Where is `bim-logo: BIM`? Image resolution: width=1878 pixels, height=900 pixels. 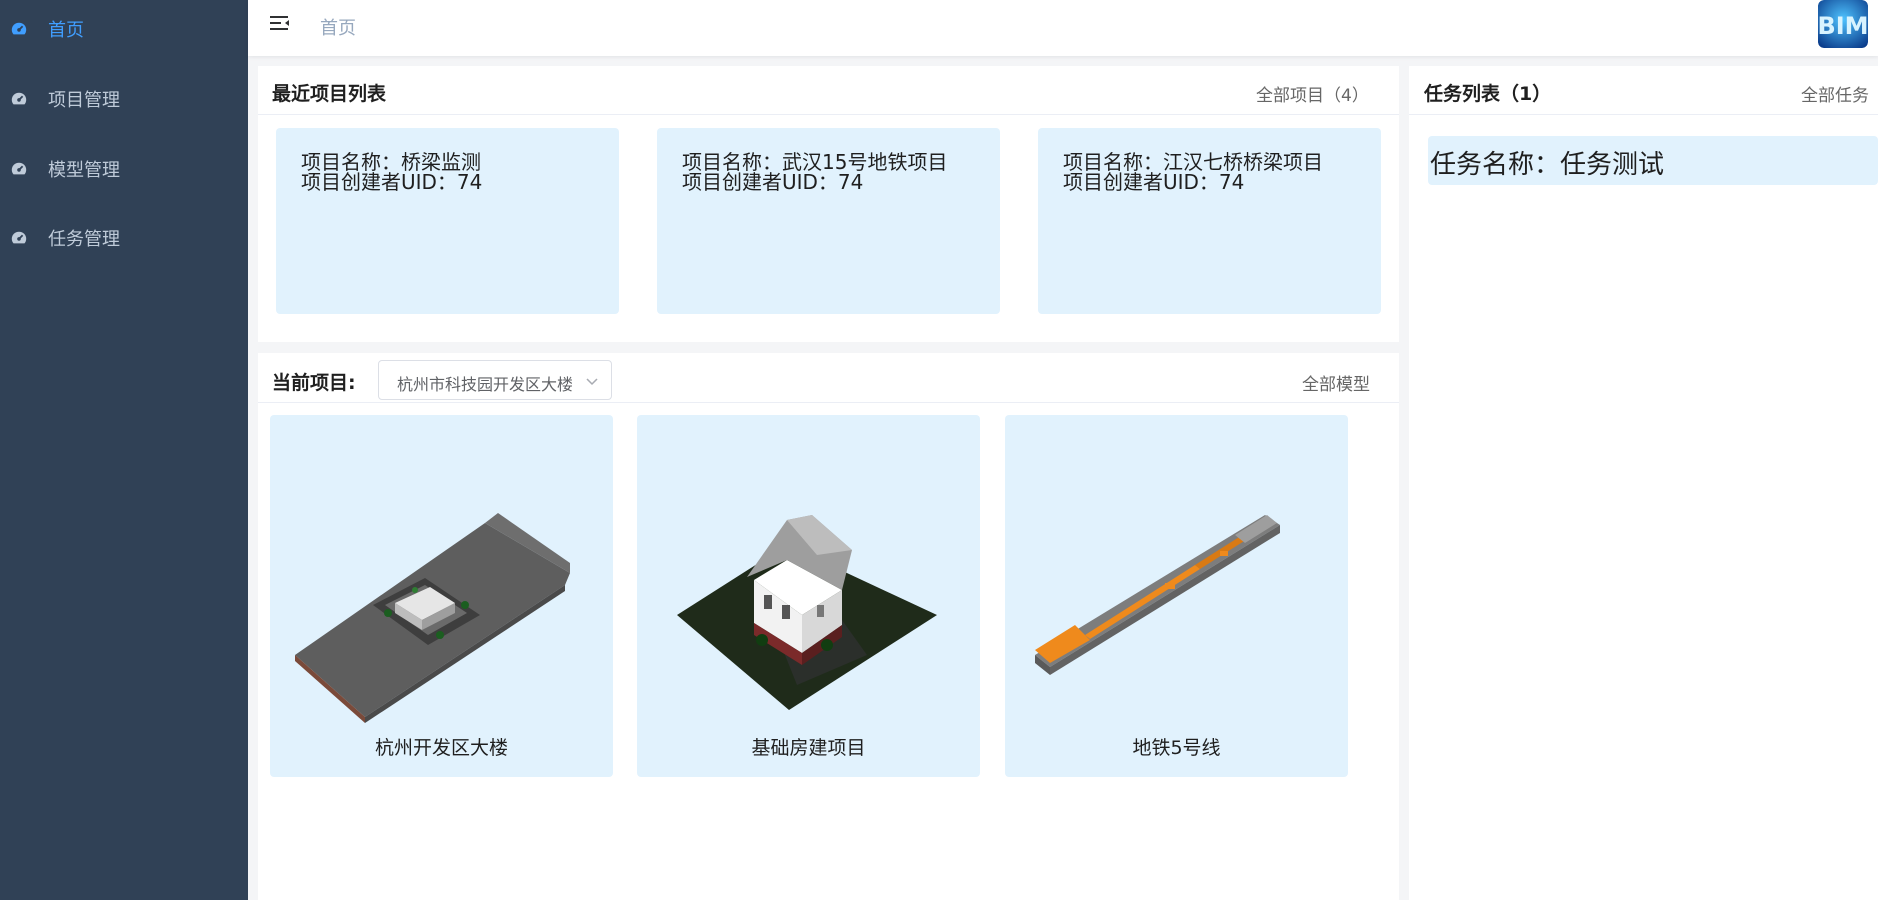
bim-logo: BIM is located at coordinates (1843, 24).